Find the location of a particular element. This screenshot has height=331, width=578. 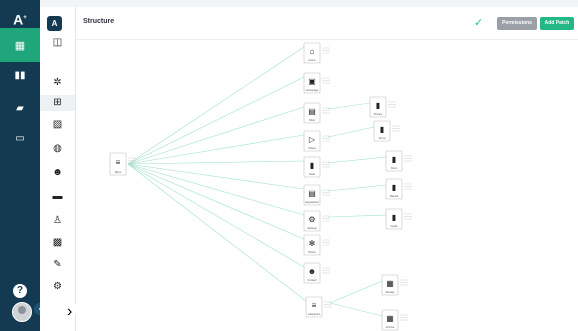

truck-icon: ▬ is located at coordinates (57, 196).